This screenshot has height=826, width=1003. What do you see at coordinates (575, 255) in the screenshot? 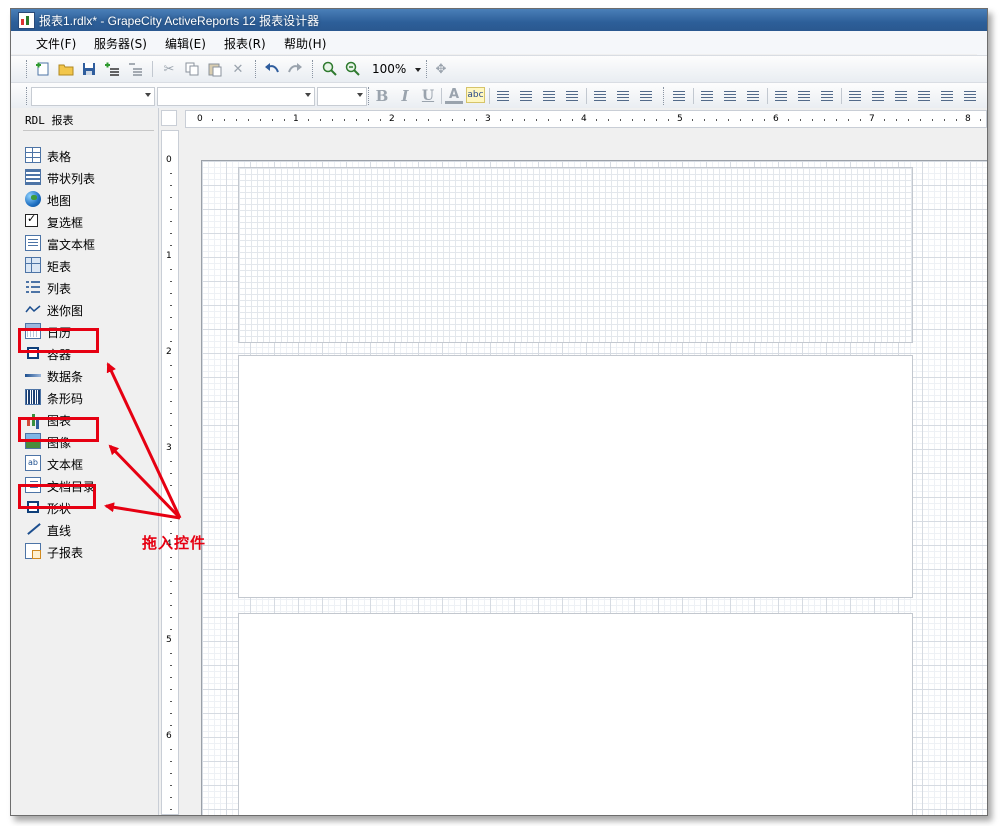
I see `page-header-section` at bounding box center [575, 255].